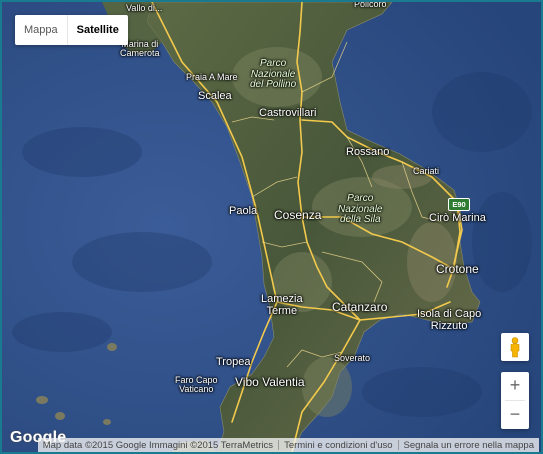  Describe the element at coordinates (426, 171) in the screenshot. I see `place-label-cariati: Cariati` at that location.